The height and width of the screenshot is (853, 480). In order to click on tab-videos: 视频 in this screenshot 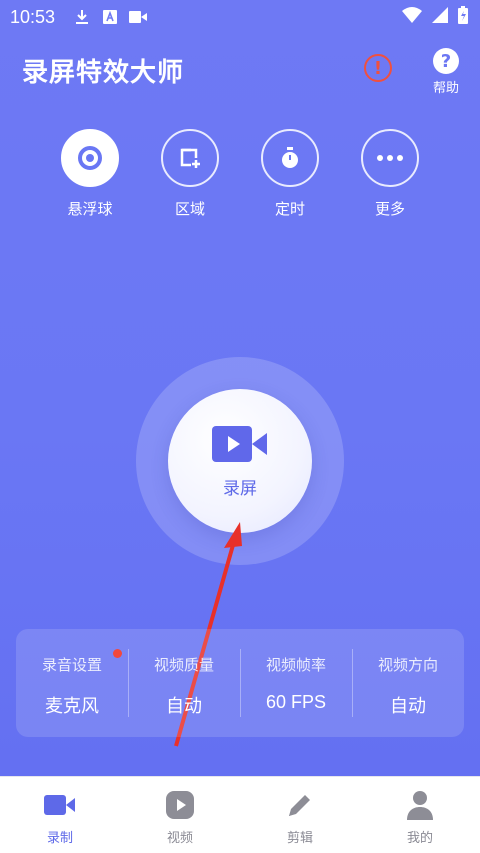, I will do `click(180, 815)`.